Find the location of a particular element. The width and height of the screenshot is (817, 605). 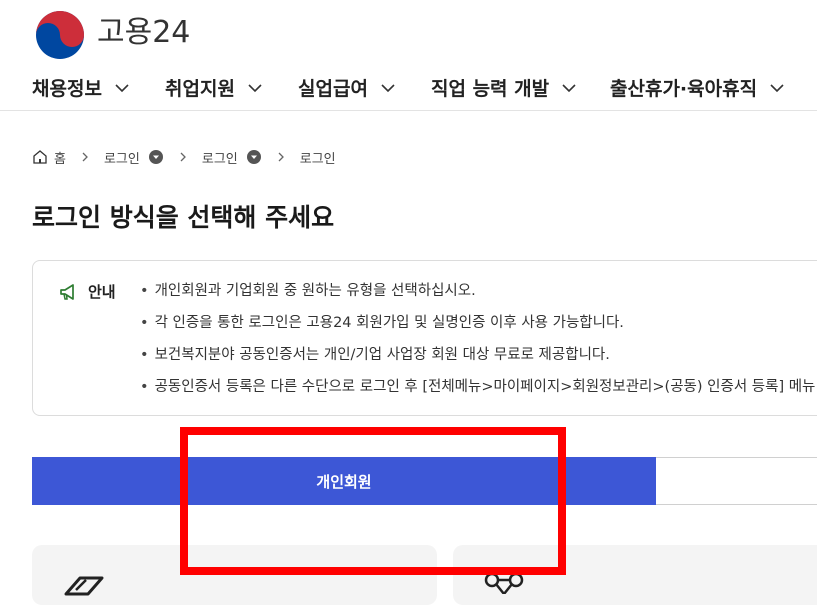

nav-item-label: 직업 능력 개발 is located at coordinates (490, 89).